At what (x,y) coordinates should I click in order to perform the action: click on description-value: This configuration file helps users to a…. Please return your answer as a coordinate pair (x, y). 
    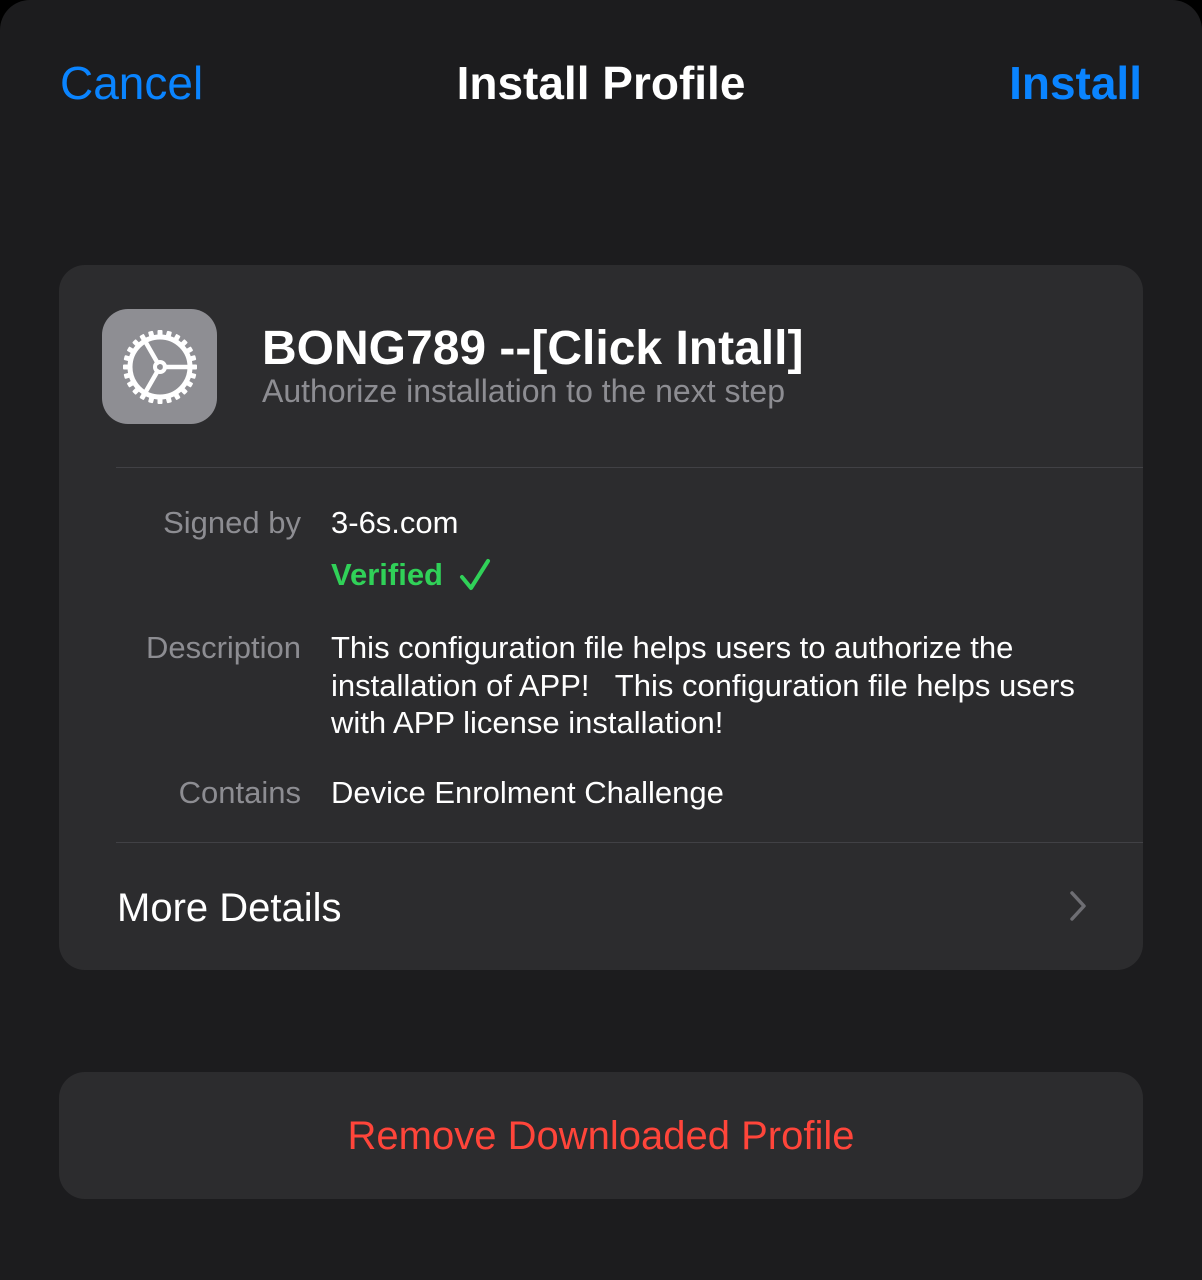
    Looking at the image, I should click on (707, 685).